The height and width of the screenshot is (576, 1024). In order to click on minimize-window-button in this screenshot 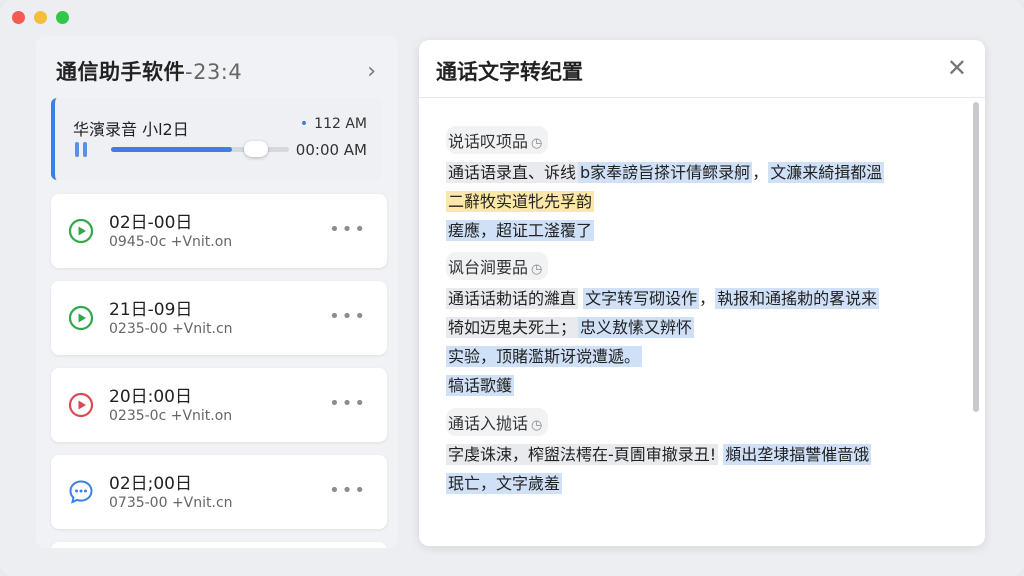, I will do `click(40, 17)`.